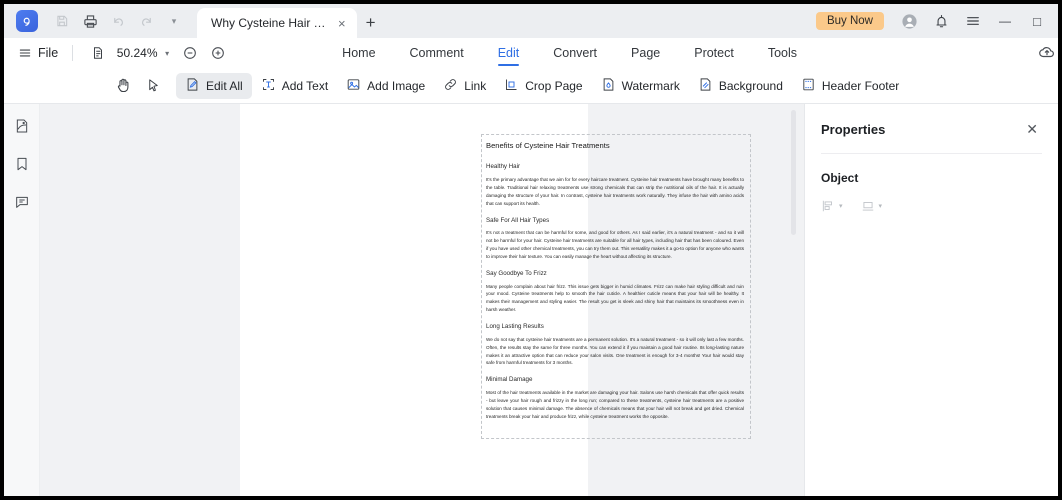  Describe the element at coordinates (531, 21) in the screenshot. I see `title-bar: ▾ Why Cysteine Hair Treat... × + Buy Now` at that location.